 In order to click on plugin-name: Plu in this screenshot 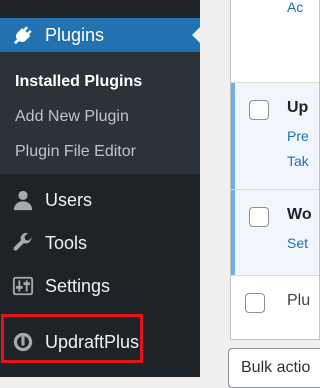, I will do `click(298, 301)`.